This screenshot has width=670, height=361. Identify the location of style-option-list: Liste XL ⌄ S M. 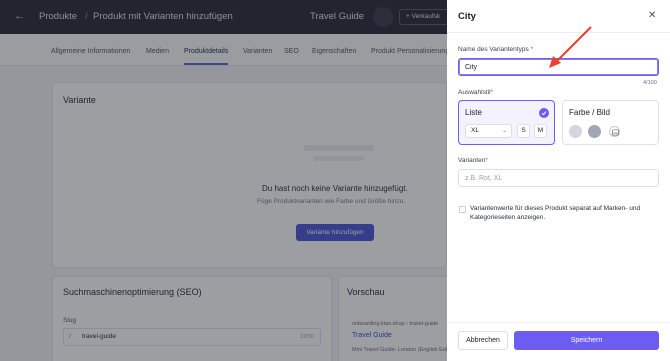
(506, 122).